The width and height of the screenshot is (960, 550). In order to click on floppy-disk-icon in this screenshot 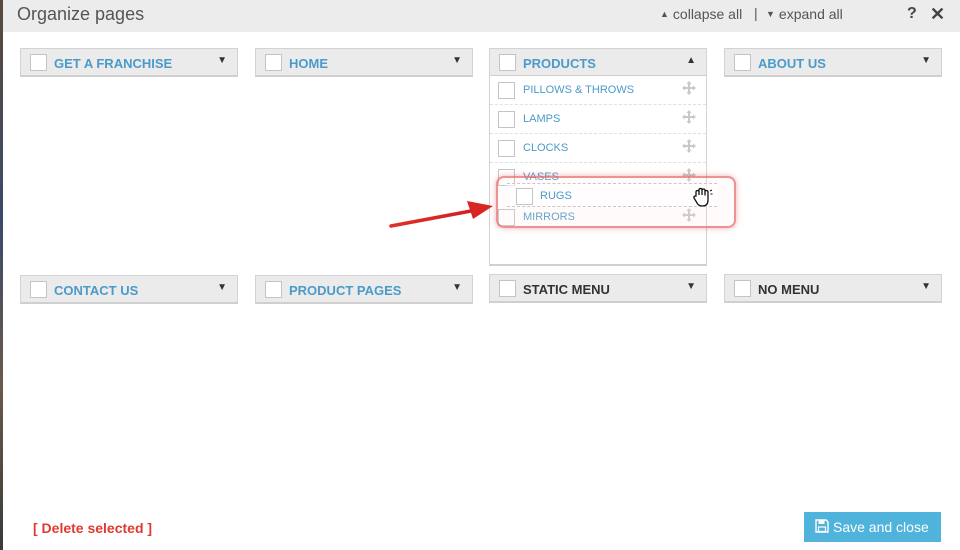, I will do `click(822, 526)`.